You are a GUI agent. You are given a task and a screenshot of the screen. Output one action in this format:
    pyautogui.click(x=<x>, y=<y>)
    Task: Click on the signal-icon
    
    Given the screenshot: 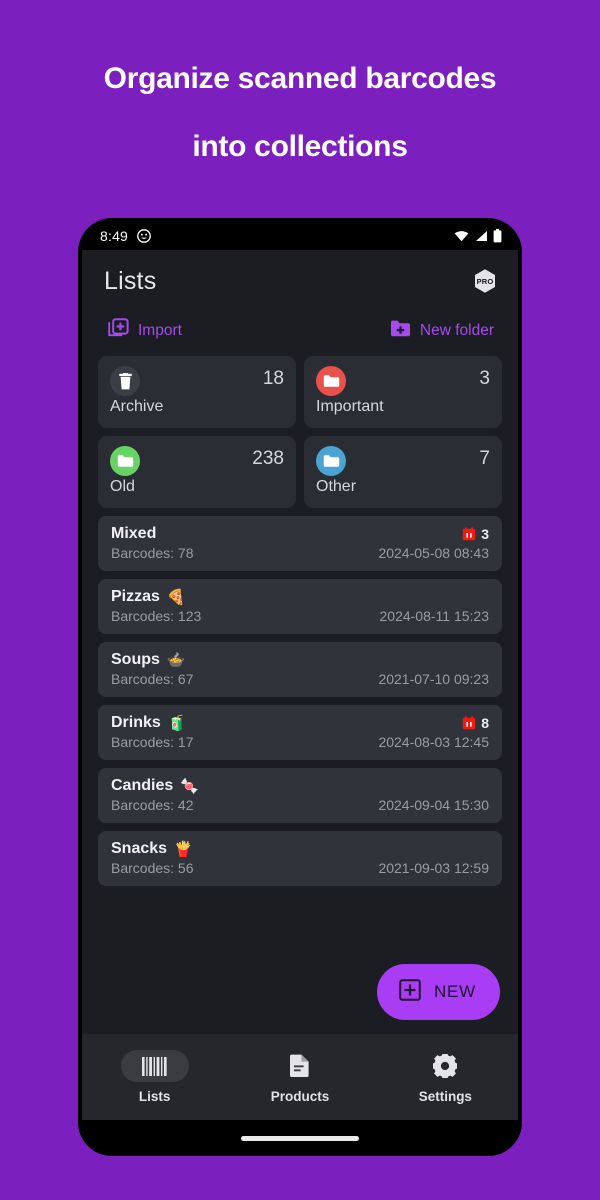 What is the action you would take?
    pyautogui.click(x=481, y=236)
    